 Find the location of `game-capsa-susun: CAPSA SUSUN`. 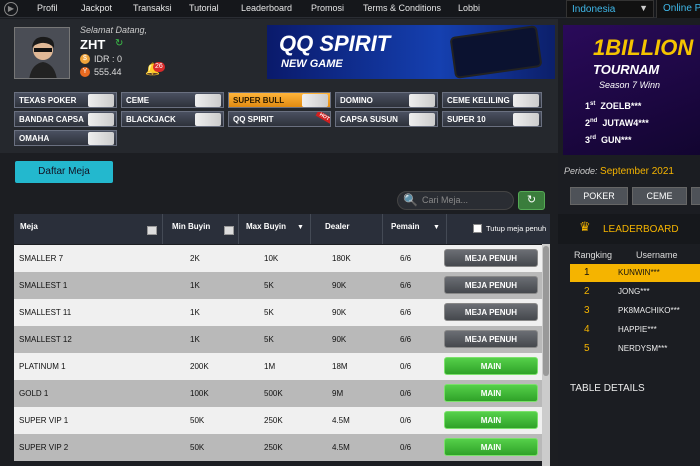

game-capsa-susun: CAPSA SUSUN is located at coordinates (386, 119).